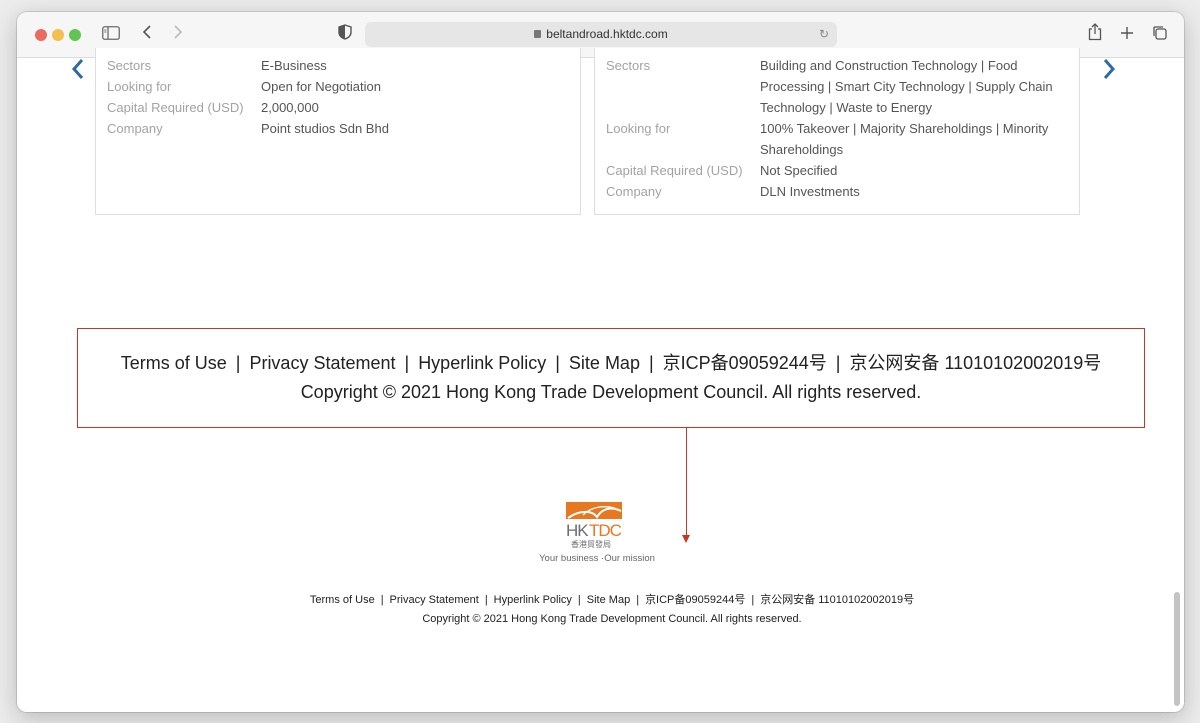  I want to click on callout-arrowhead-icon, so click(686, 539).